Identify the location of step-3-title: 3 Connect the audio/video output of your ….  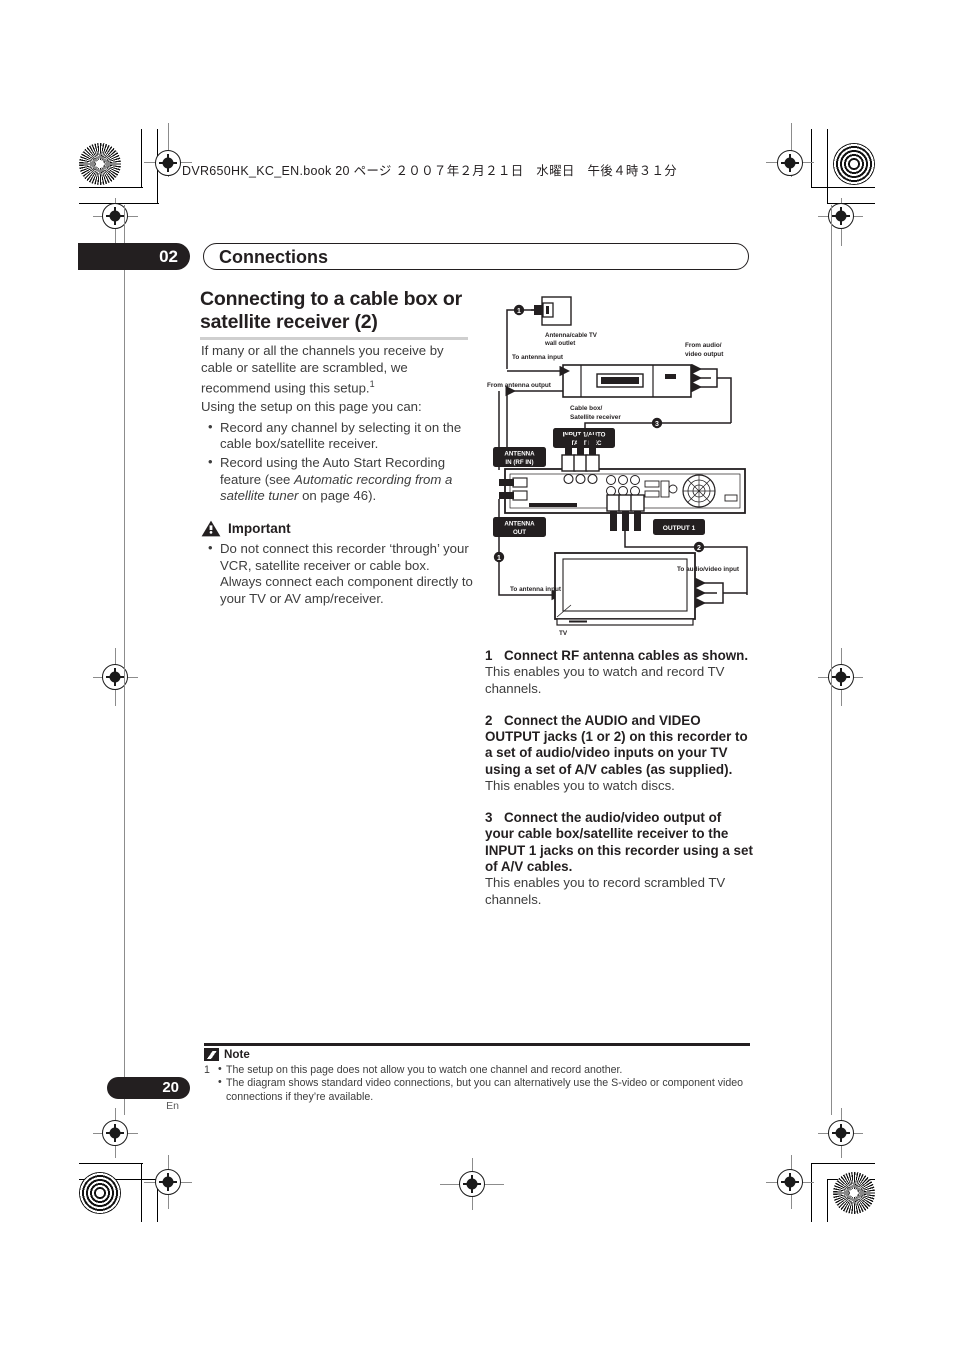
(619, 843).